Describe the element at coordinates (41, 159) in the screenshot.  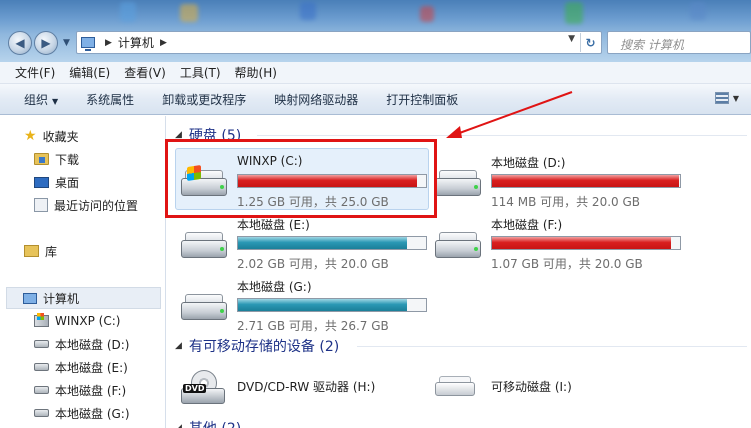
I see `downloads-folder-icon` at that location.